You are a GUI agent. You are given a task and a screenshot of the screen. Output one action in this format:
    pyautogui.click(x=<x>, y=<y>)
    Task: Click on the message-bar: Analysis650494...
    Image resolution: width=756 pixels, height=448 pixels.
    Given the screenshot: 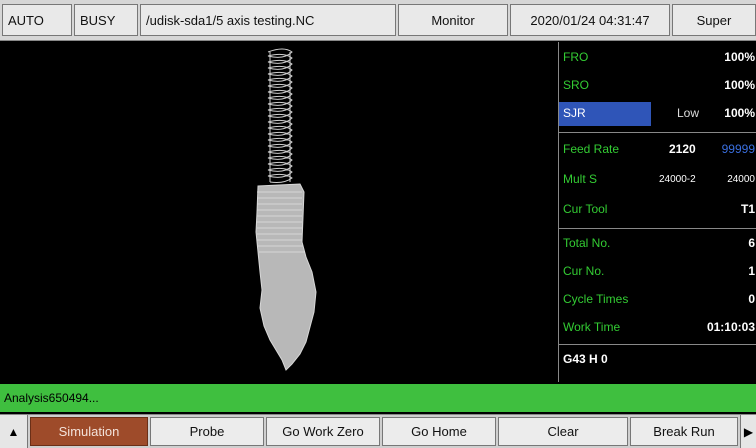 What is the action you would take?
    pyautogui.click(x=378, y=398)
    